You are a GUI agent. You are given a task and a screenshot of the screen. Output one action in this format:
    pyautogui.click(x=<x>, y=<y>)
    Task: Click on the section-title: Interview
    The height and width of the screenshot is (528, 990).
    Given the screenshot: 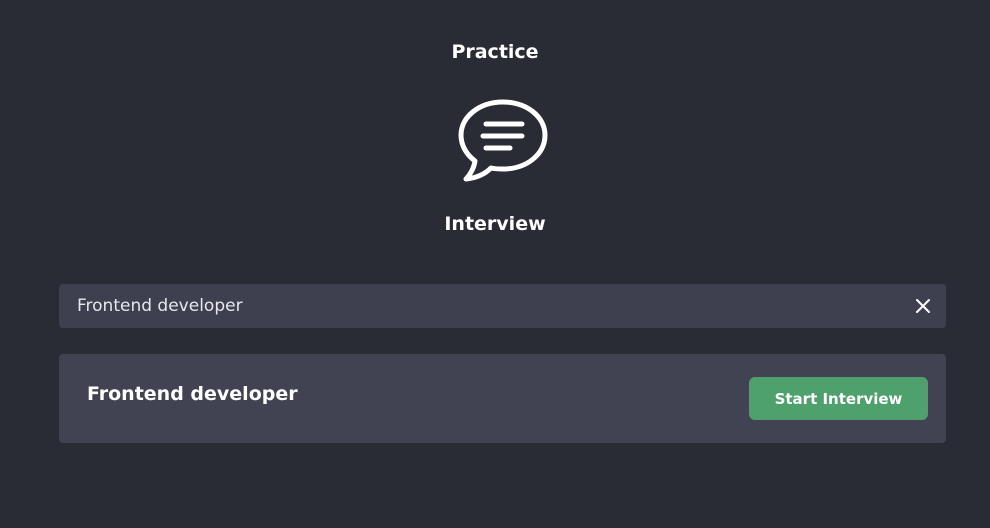 What is the action you would take?
    pyautogui.click(x=495, y=224)
    